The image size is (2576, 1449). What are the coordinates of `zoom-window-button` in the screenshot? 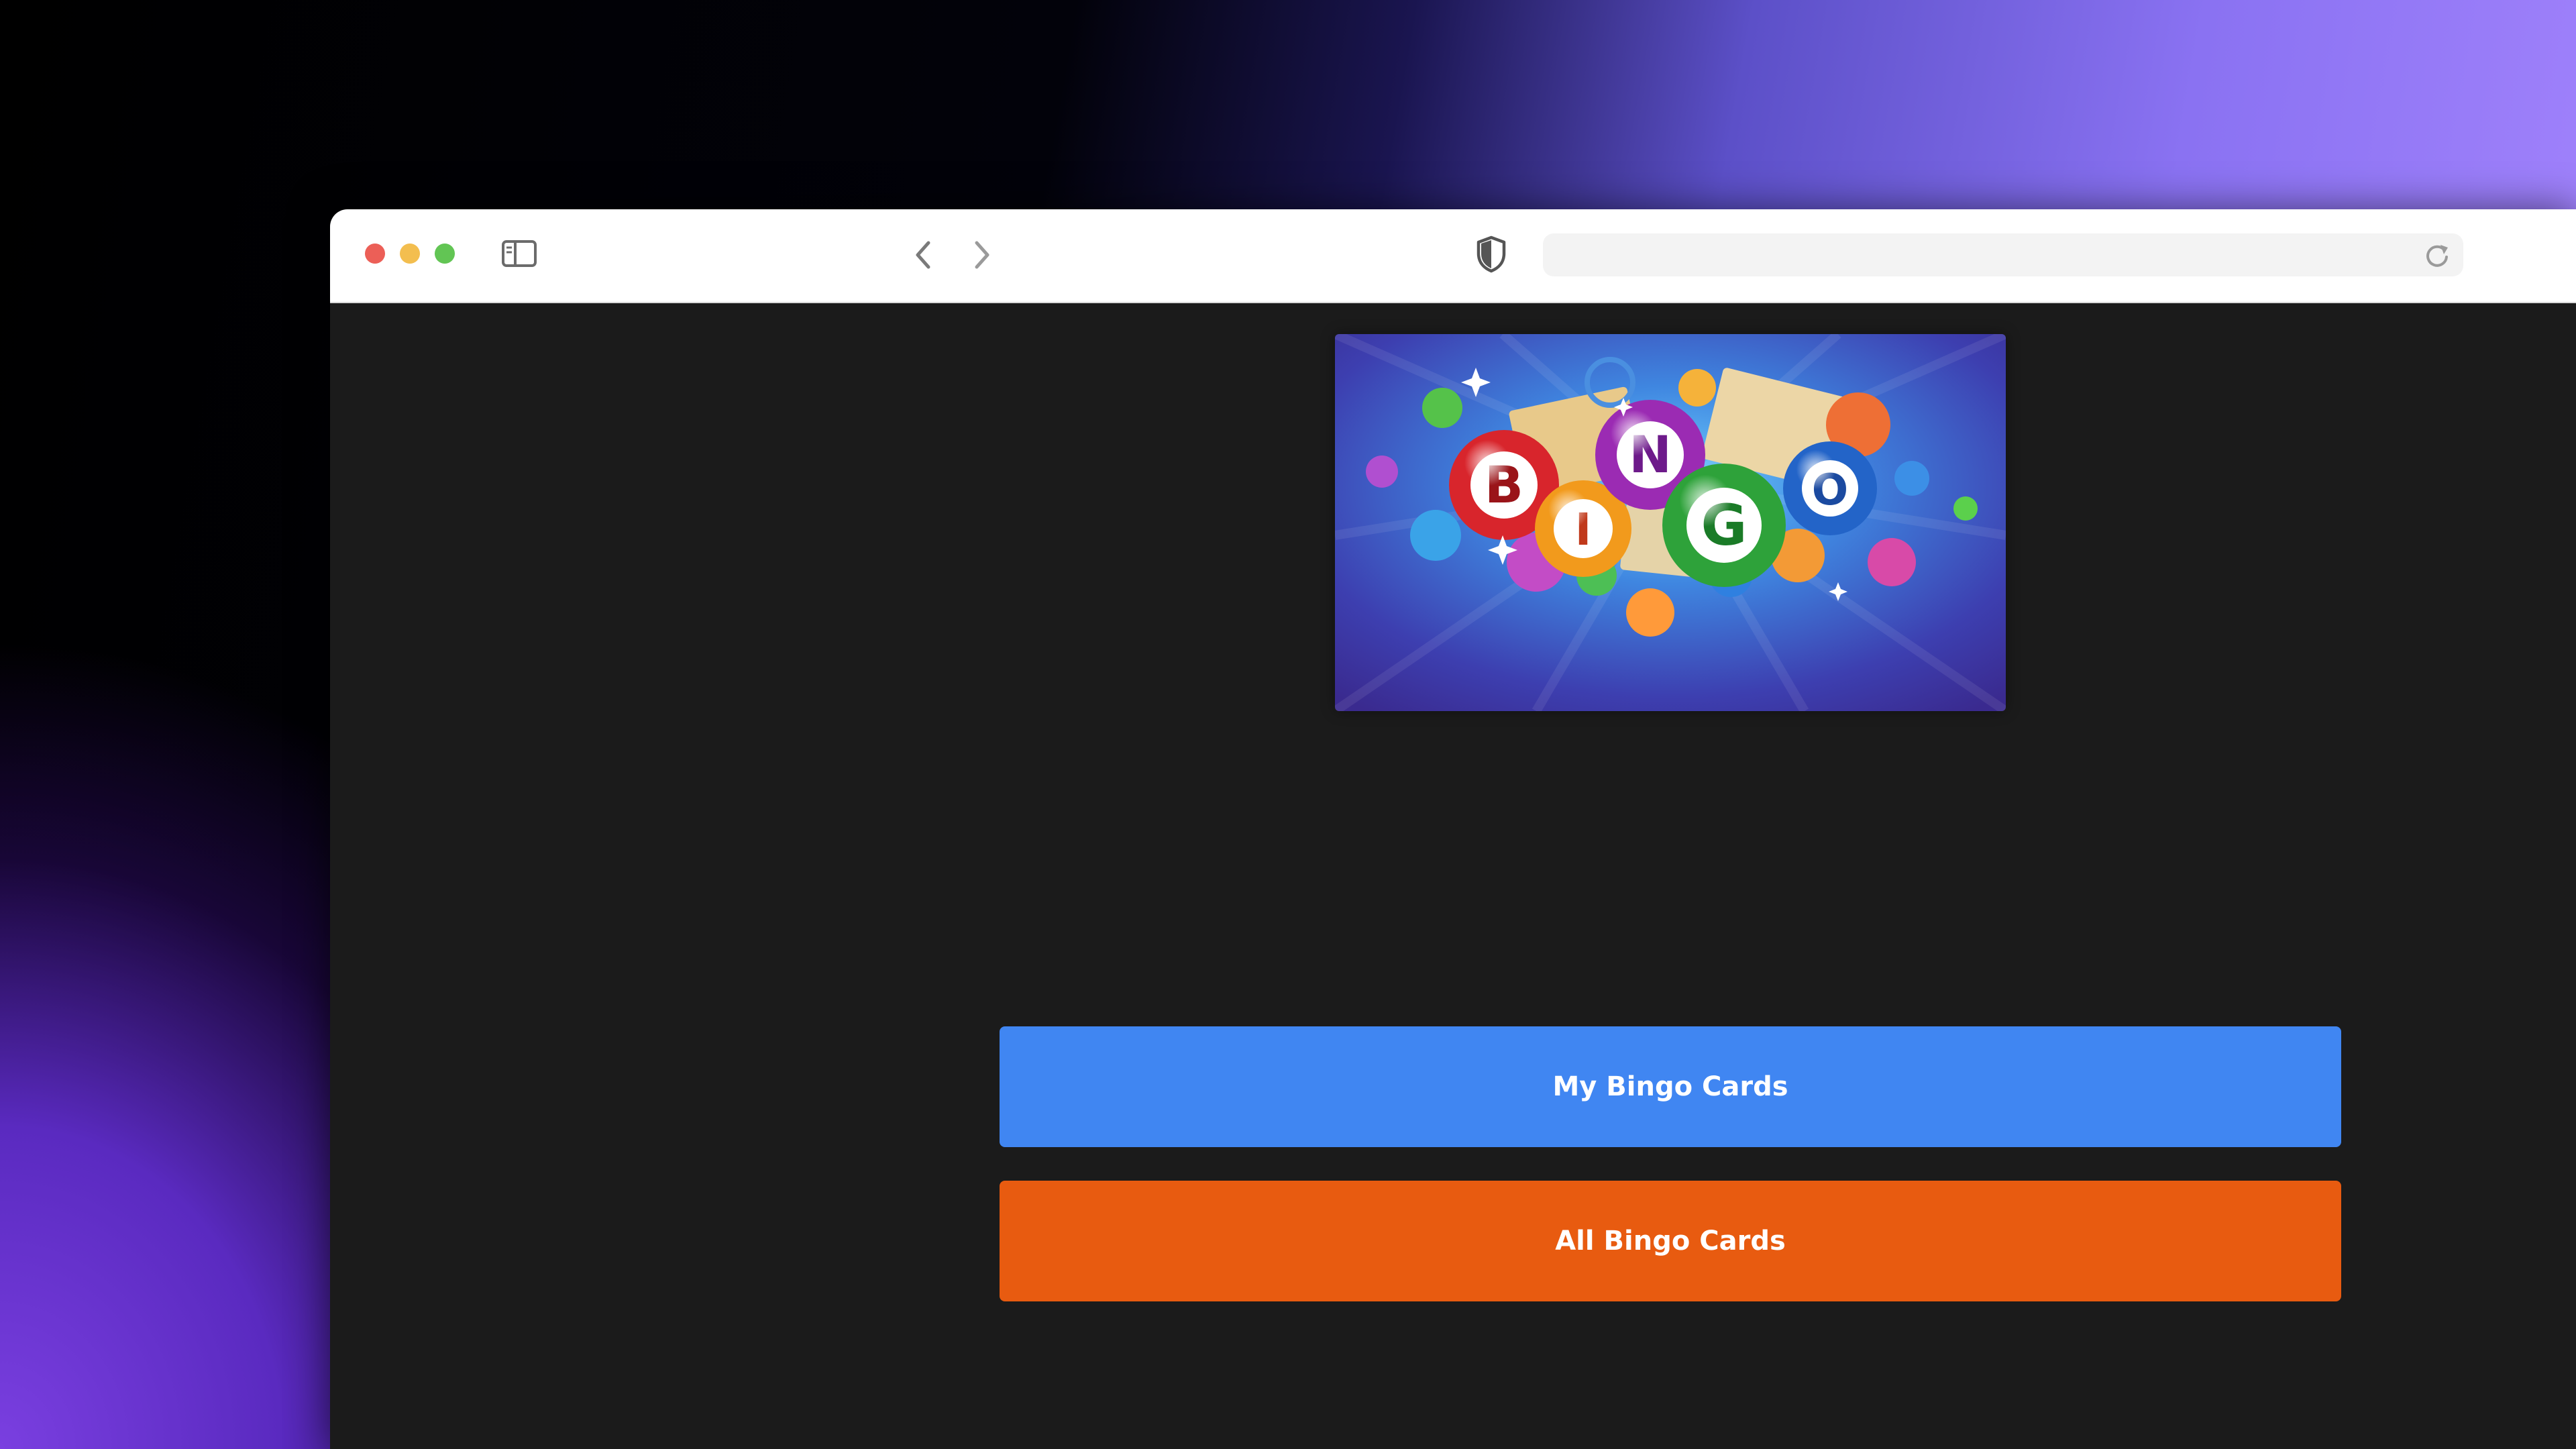 It's located at (445, 254).